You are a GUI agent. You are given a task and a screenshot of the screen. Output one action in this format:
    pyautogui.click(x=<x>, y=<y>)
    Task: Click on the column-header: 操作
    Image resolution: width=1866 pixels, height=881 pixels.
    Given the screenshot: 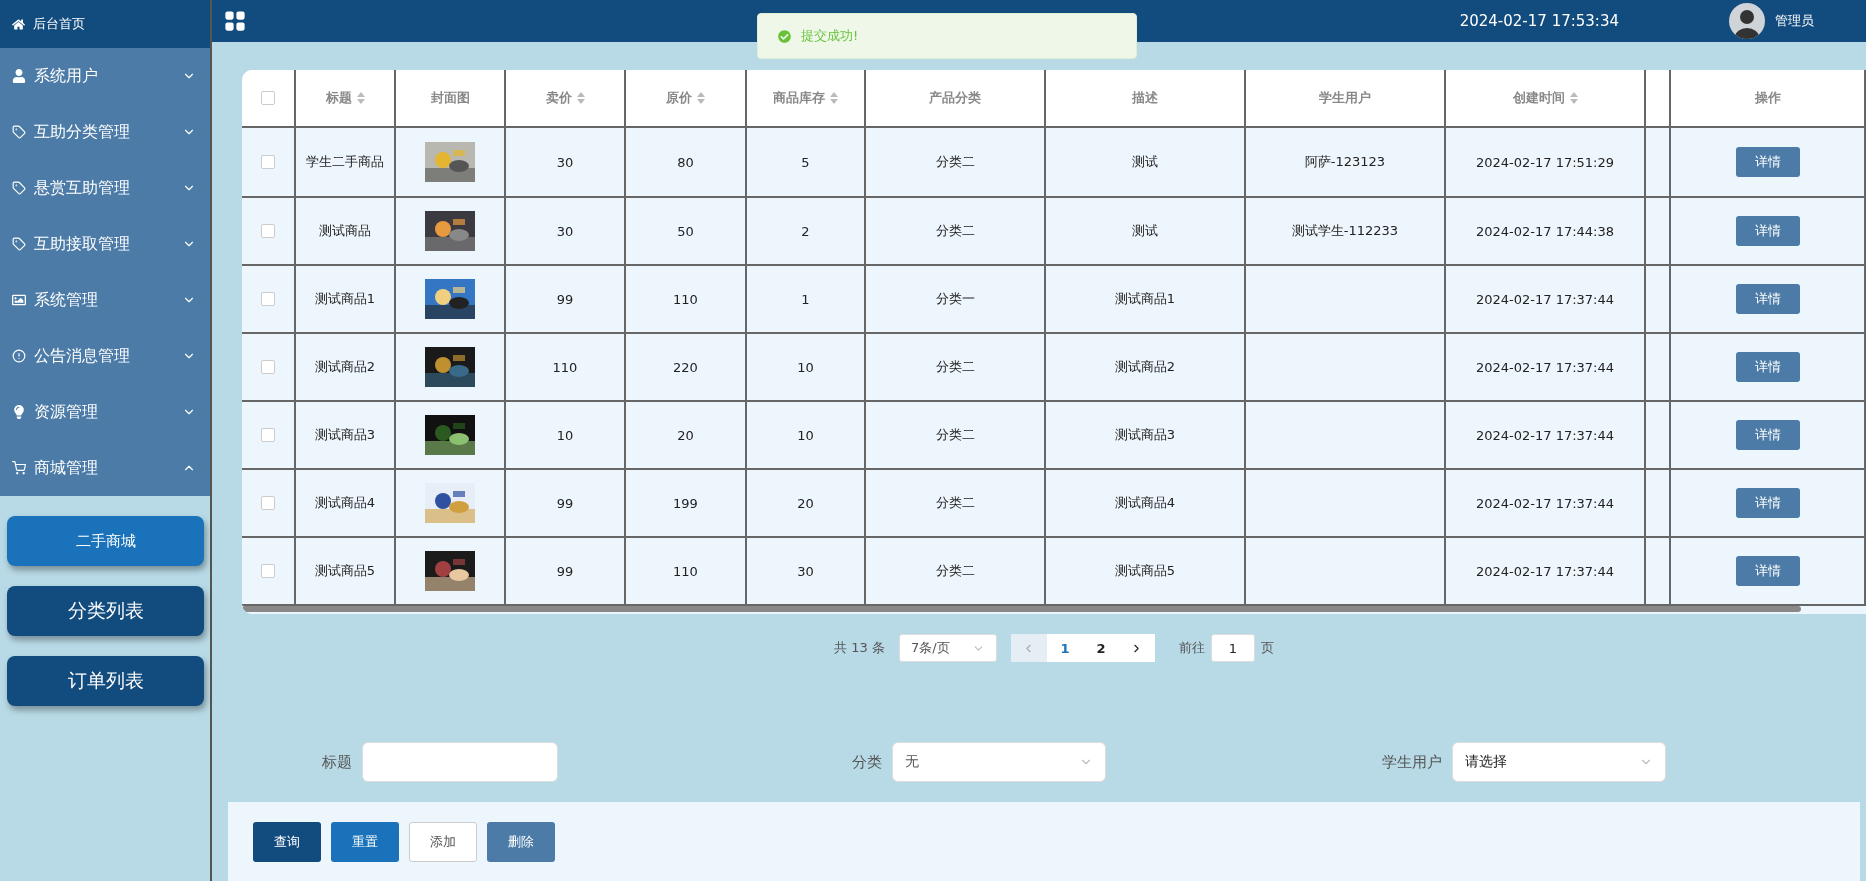 What is the action you would take?
    pyautogui.click(x=1768, y=99)
    